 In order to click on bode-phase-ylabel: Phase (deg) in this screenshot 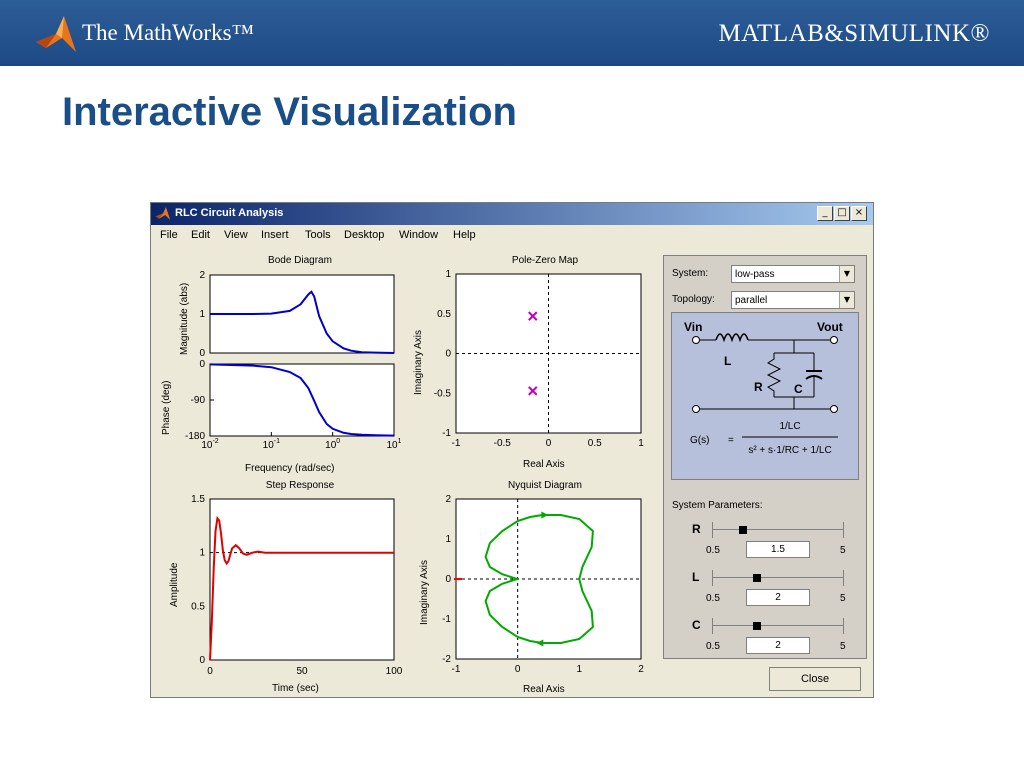, I will do `click(166, 407)`.